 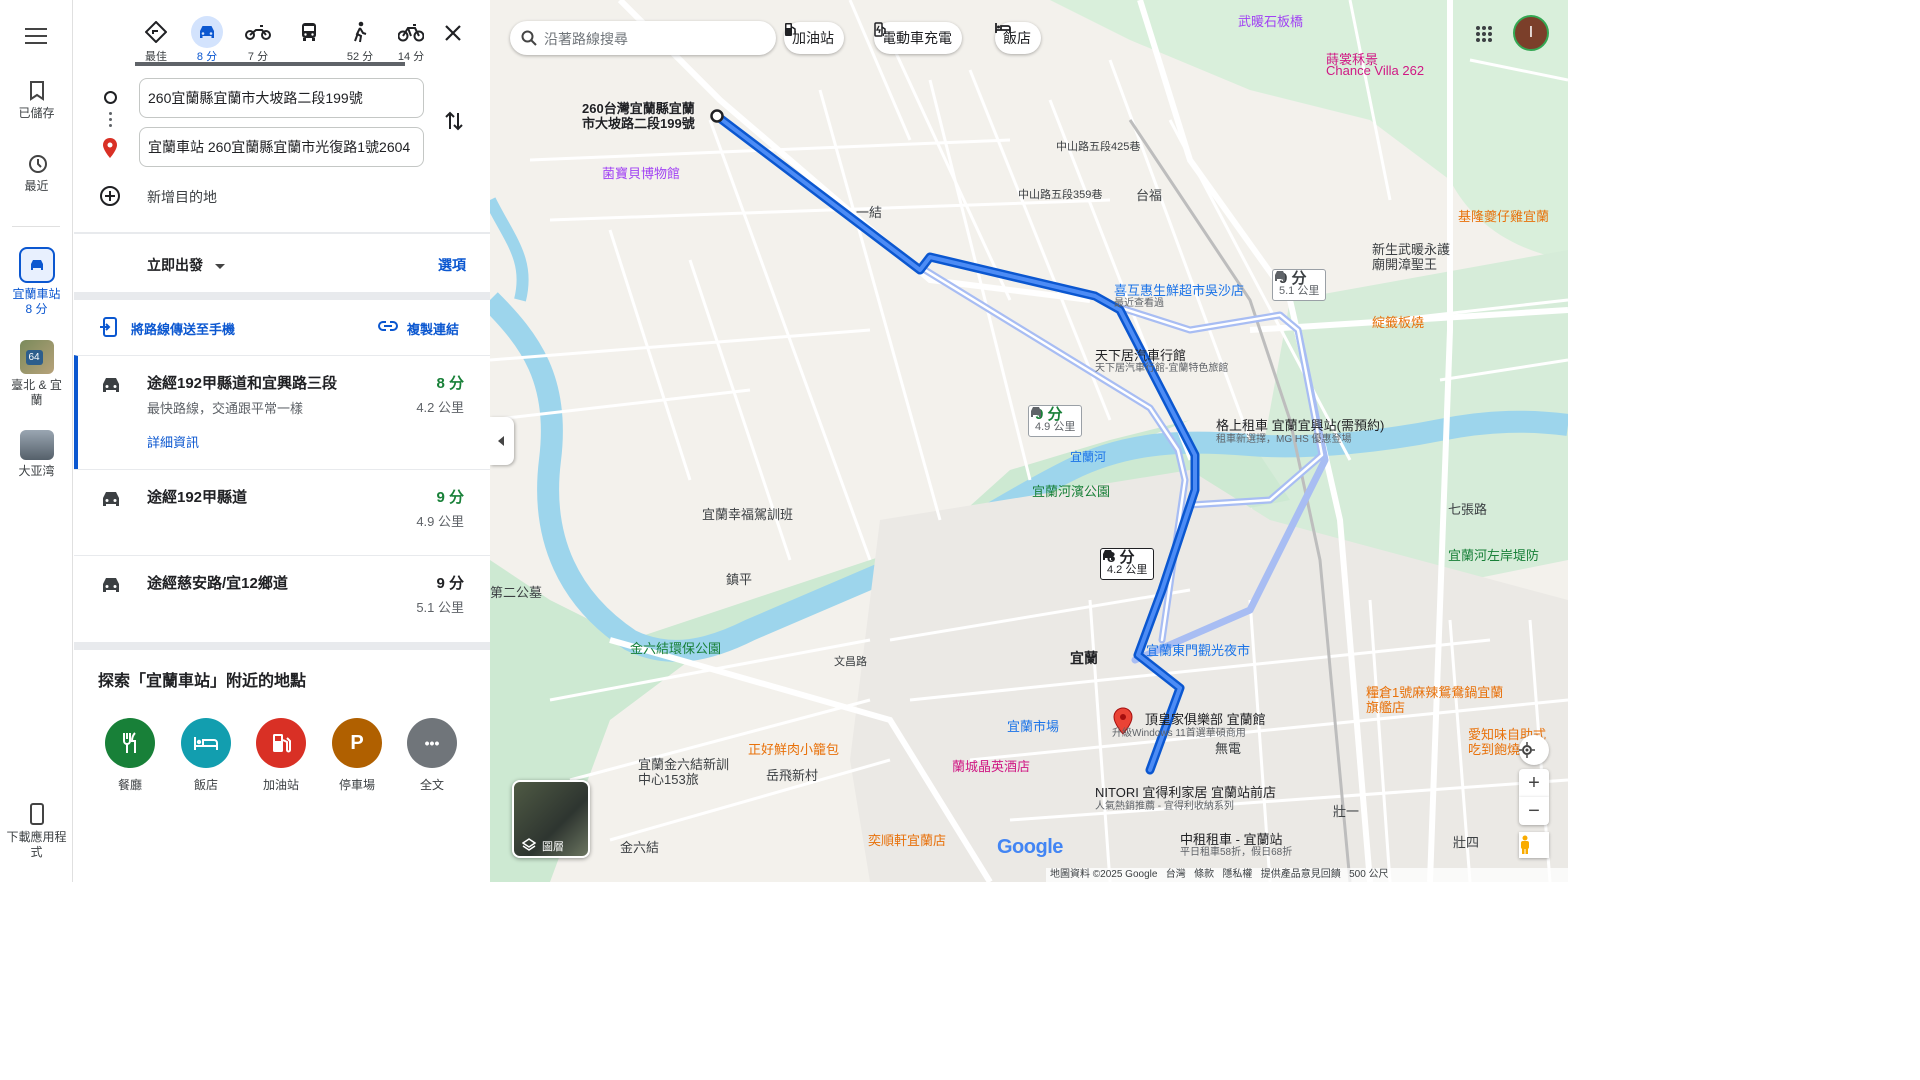 I want to click on area-label: 無電, so click(x=1228, y=748).